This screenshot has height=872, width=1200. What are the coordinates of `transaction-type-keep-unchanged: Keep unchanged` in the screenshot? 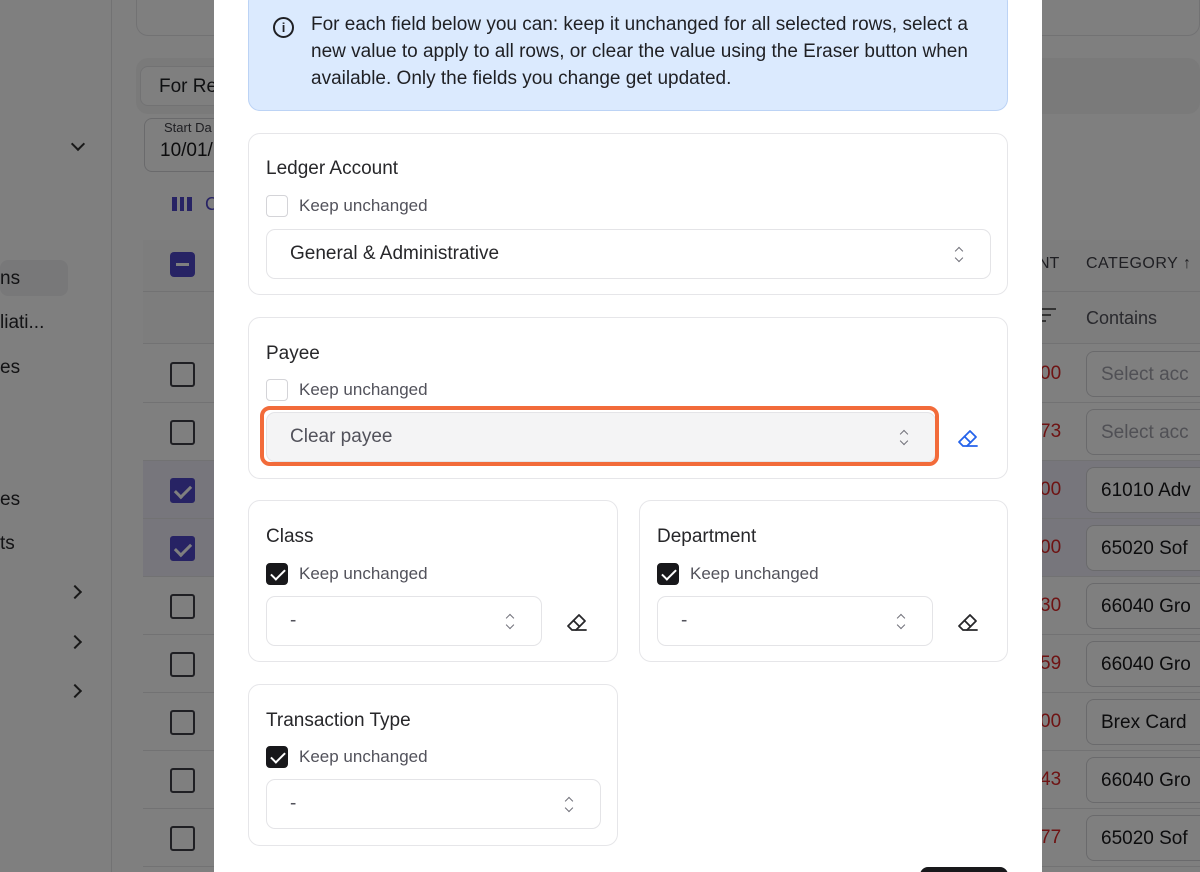 It's located at (347, 757).